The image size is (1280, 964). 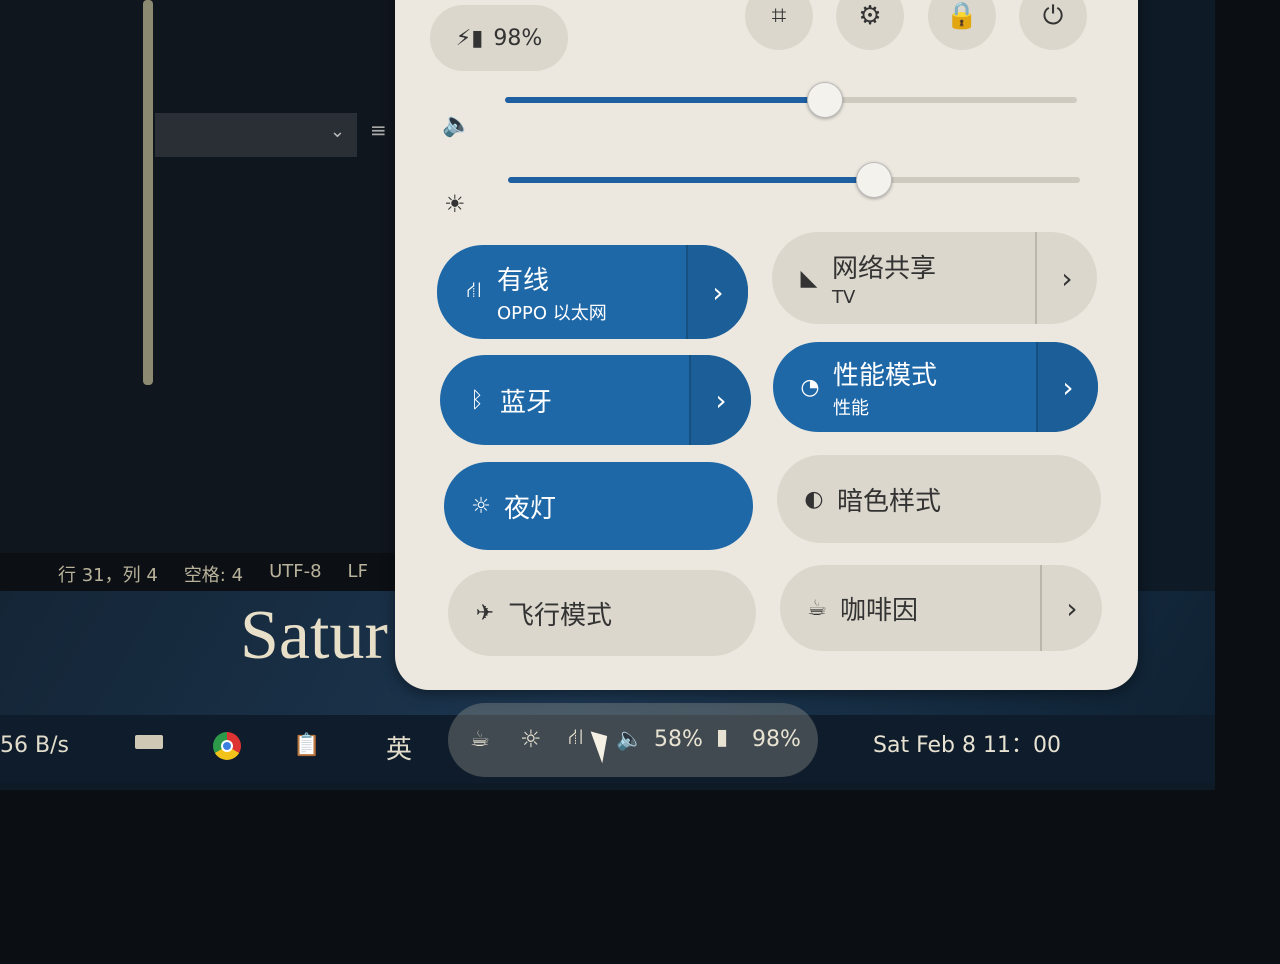 What do you see at coordinates (256, 135) in the screenshot?
I see `editor-dropdown: ⌄` at bounding box center [256, 135].